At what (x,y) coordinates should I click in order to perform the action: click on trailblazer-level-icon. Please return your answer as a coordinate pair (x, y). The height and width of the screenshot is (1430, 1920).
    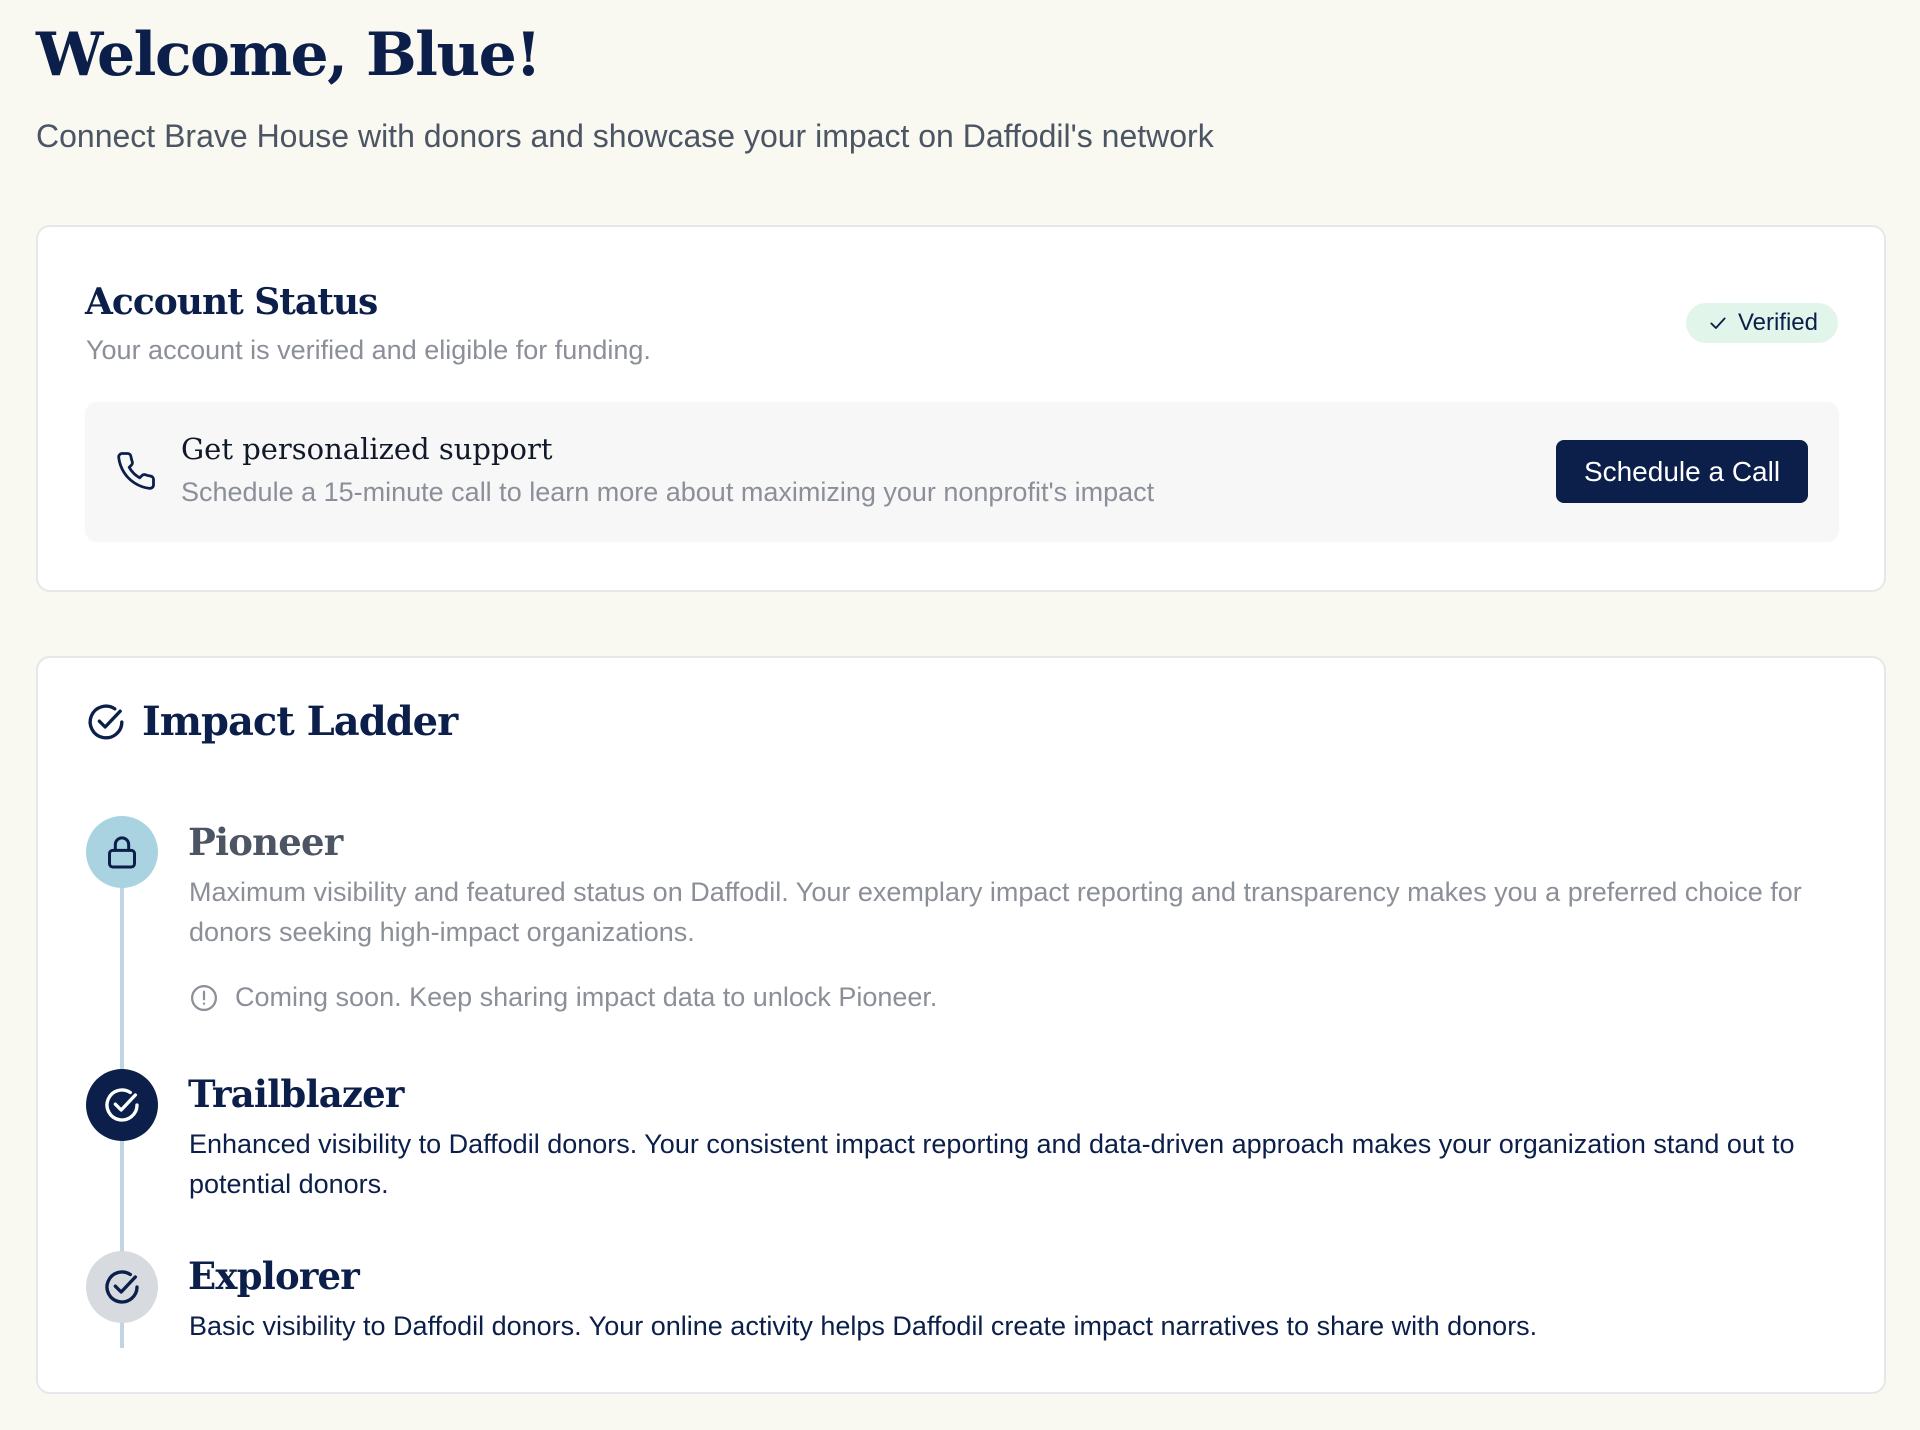
    Looking at the image, I should click on (122, 1105).